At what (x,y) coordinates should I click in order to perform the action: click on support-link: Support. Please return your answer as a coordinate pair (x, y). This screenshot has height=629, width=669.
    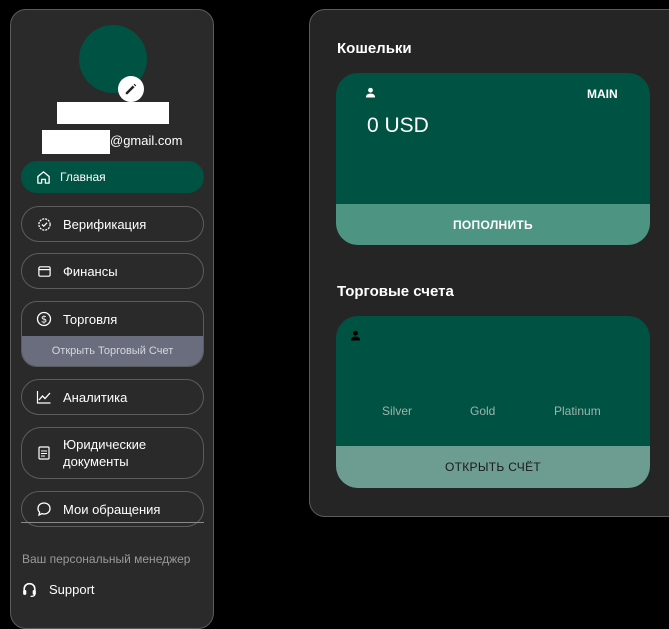
    Looking at the image, I should click on (58, 589).